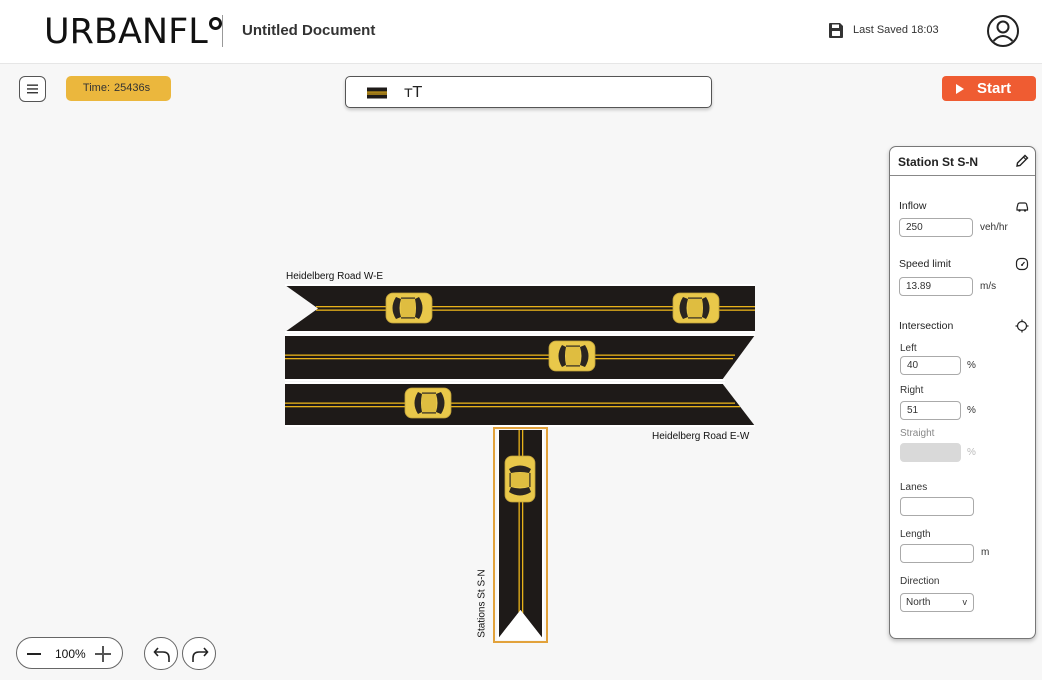 This screenshot has height=680, width=1042. What do you see at coordinates (1003, 31) in the screenshot?
I see `user-icon` at bounding box center [1003, 31].